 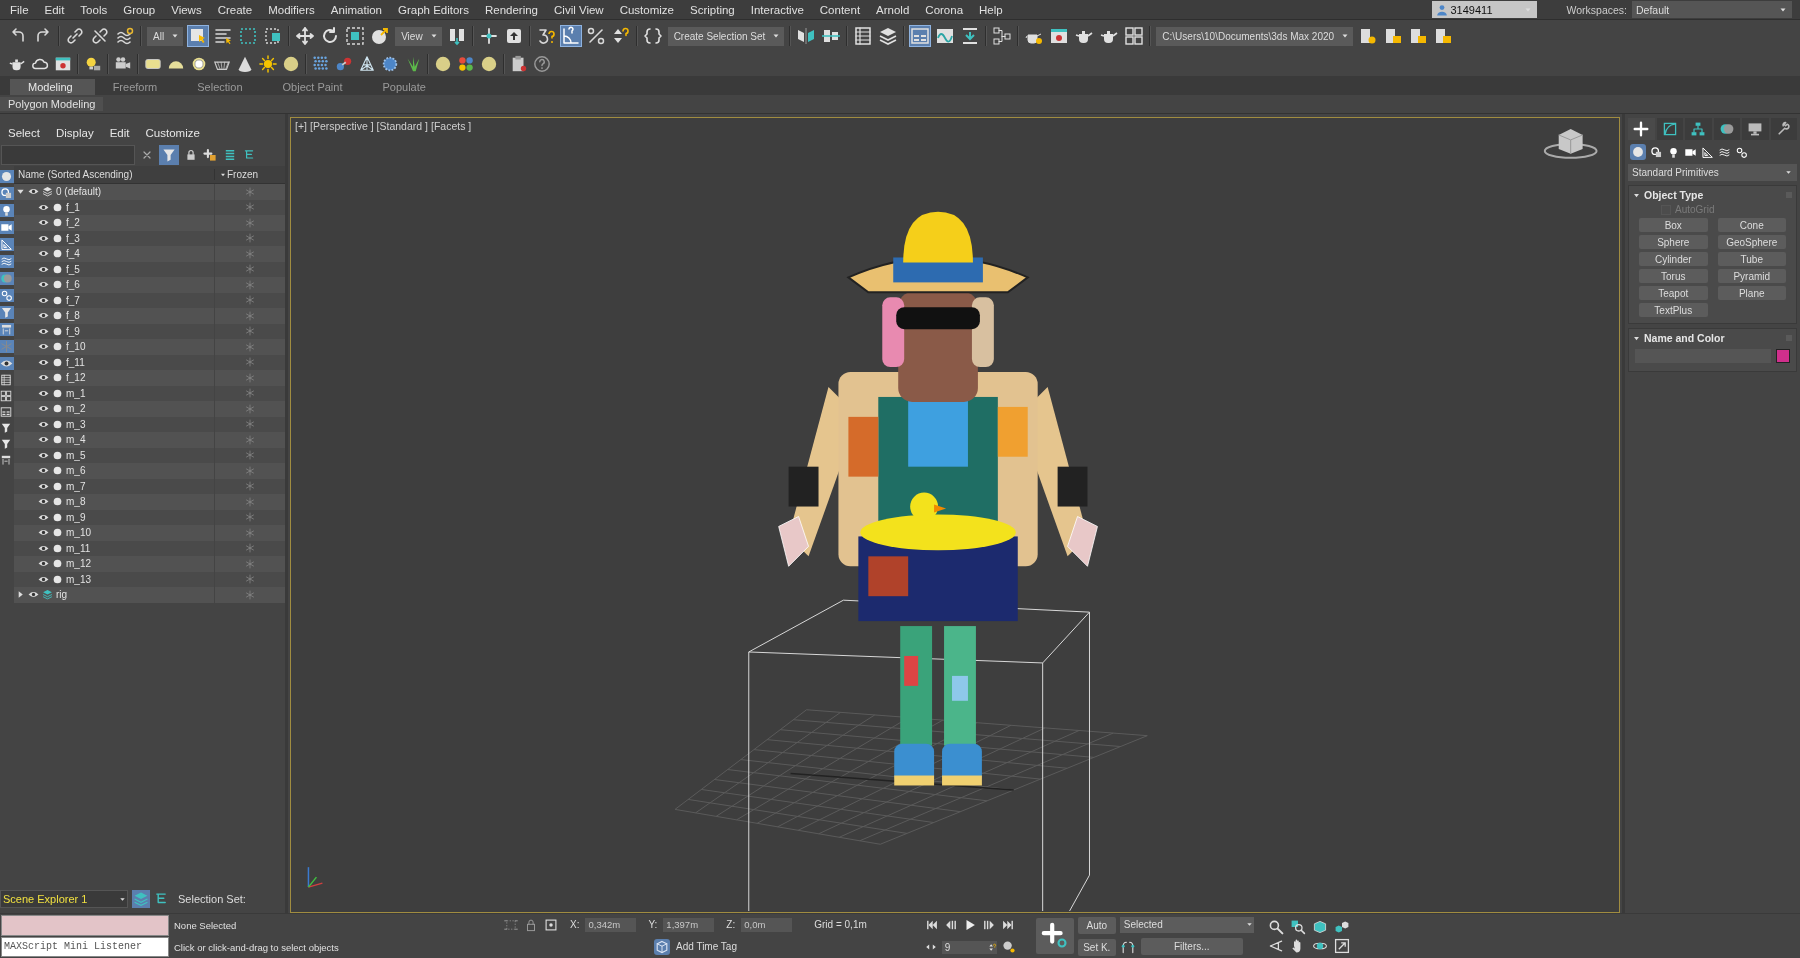 I want to click on lock-icon, so click(x=191, y=155).